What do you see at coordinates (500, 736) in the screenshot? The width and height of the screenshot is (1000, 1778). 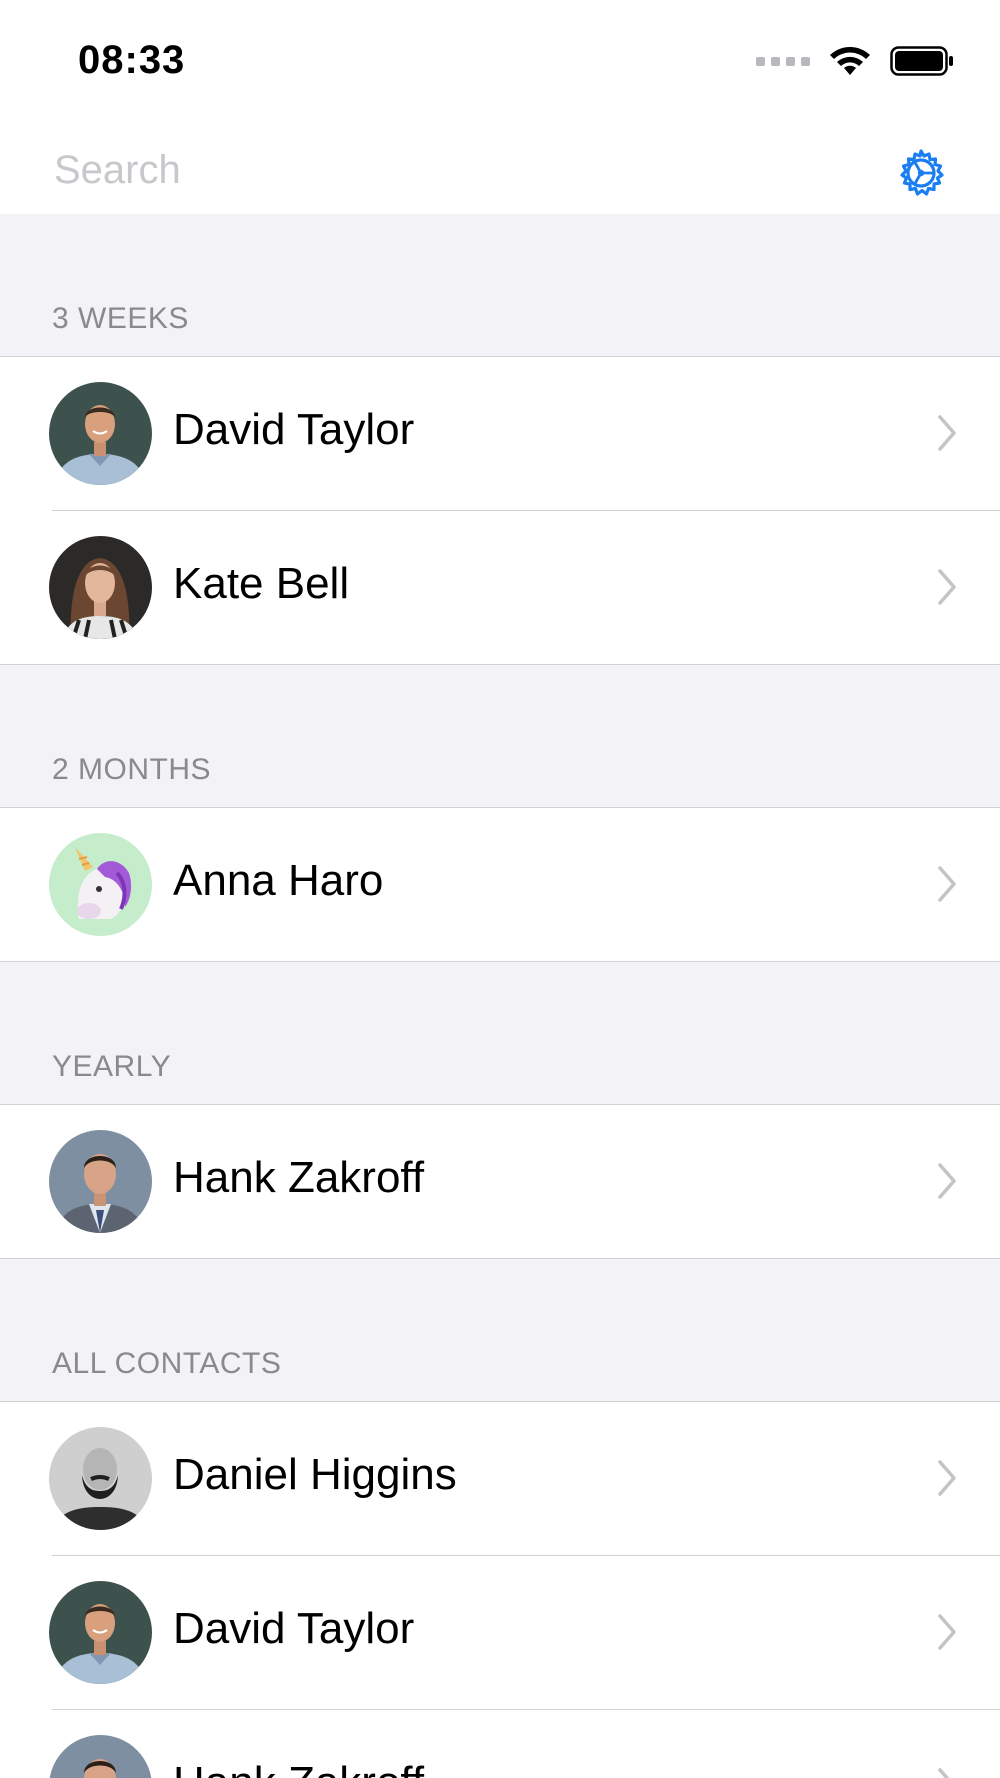 I see `section-header-2-months: 2 MONTHS` at bounding box center [500, 736].